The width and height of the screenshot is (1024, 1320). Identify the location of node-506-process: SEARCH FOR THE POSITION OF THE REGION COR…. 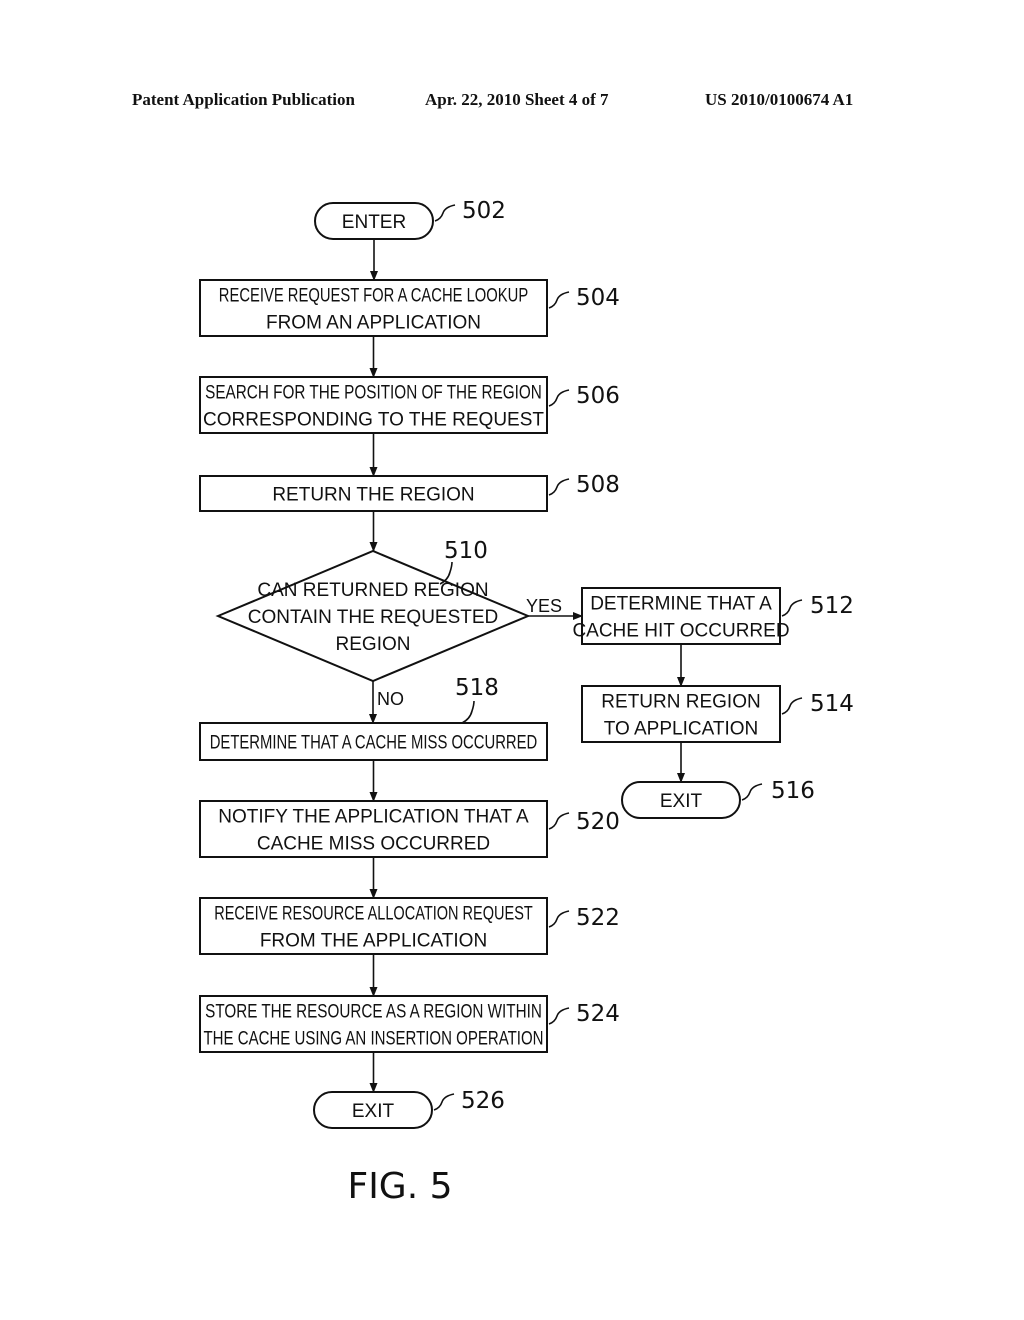
(409, 405).